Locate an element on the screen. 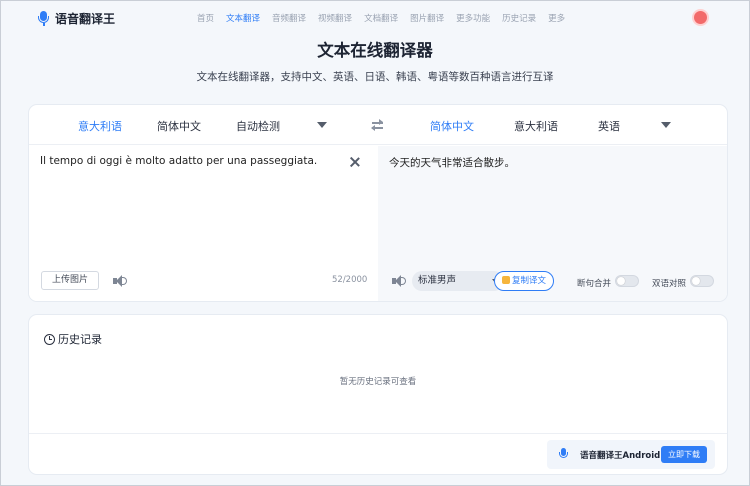 This screenshot has width=750, height=486. android-app-label: 语音翻译王Android is located at coordinates (620, 456).